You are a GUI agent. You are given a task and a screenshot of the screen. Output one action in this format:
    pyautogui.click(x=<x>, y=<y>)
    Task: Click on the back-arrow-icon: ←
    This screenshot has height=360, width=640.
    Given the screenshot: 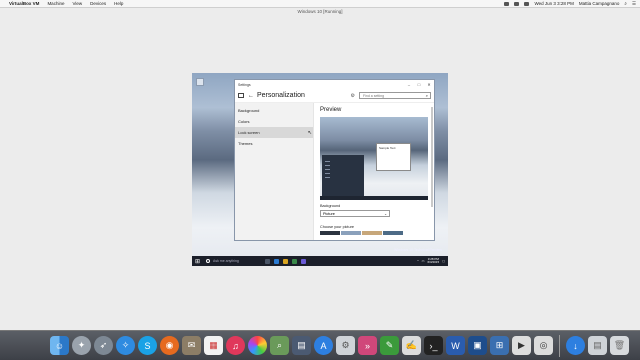 What is the action you would take?
    pyautogui.click(x=251, y=96)
    